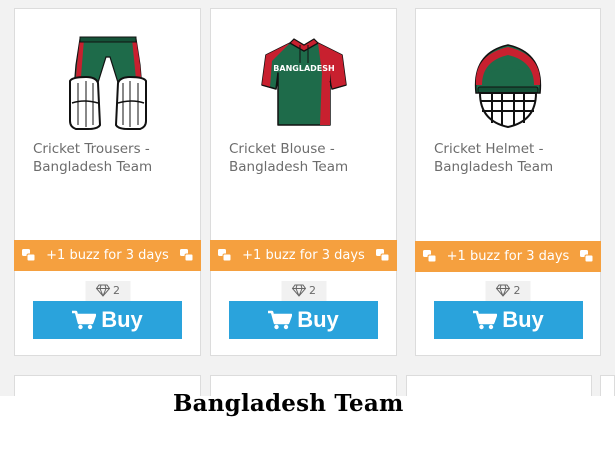  What do you see at coordinates (288, 403) in the screenshot?
I see `caption-text: Bangladesh Team` at bounding box center [288, 403].